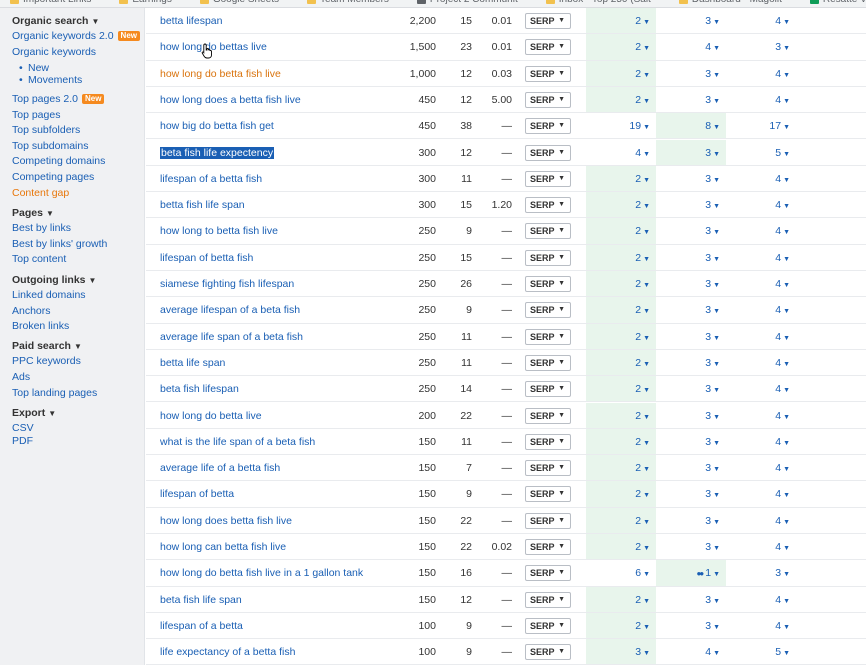  What do you see at coordinates (213, 47) in the screenshot?
I see `keyword-link: how long do bettas live` at bounding box center [213, 47].